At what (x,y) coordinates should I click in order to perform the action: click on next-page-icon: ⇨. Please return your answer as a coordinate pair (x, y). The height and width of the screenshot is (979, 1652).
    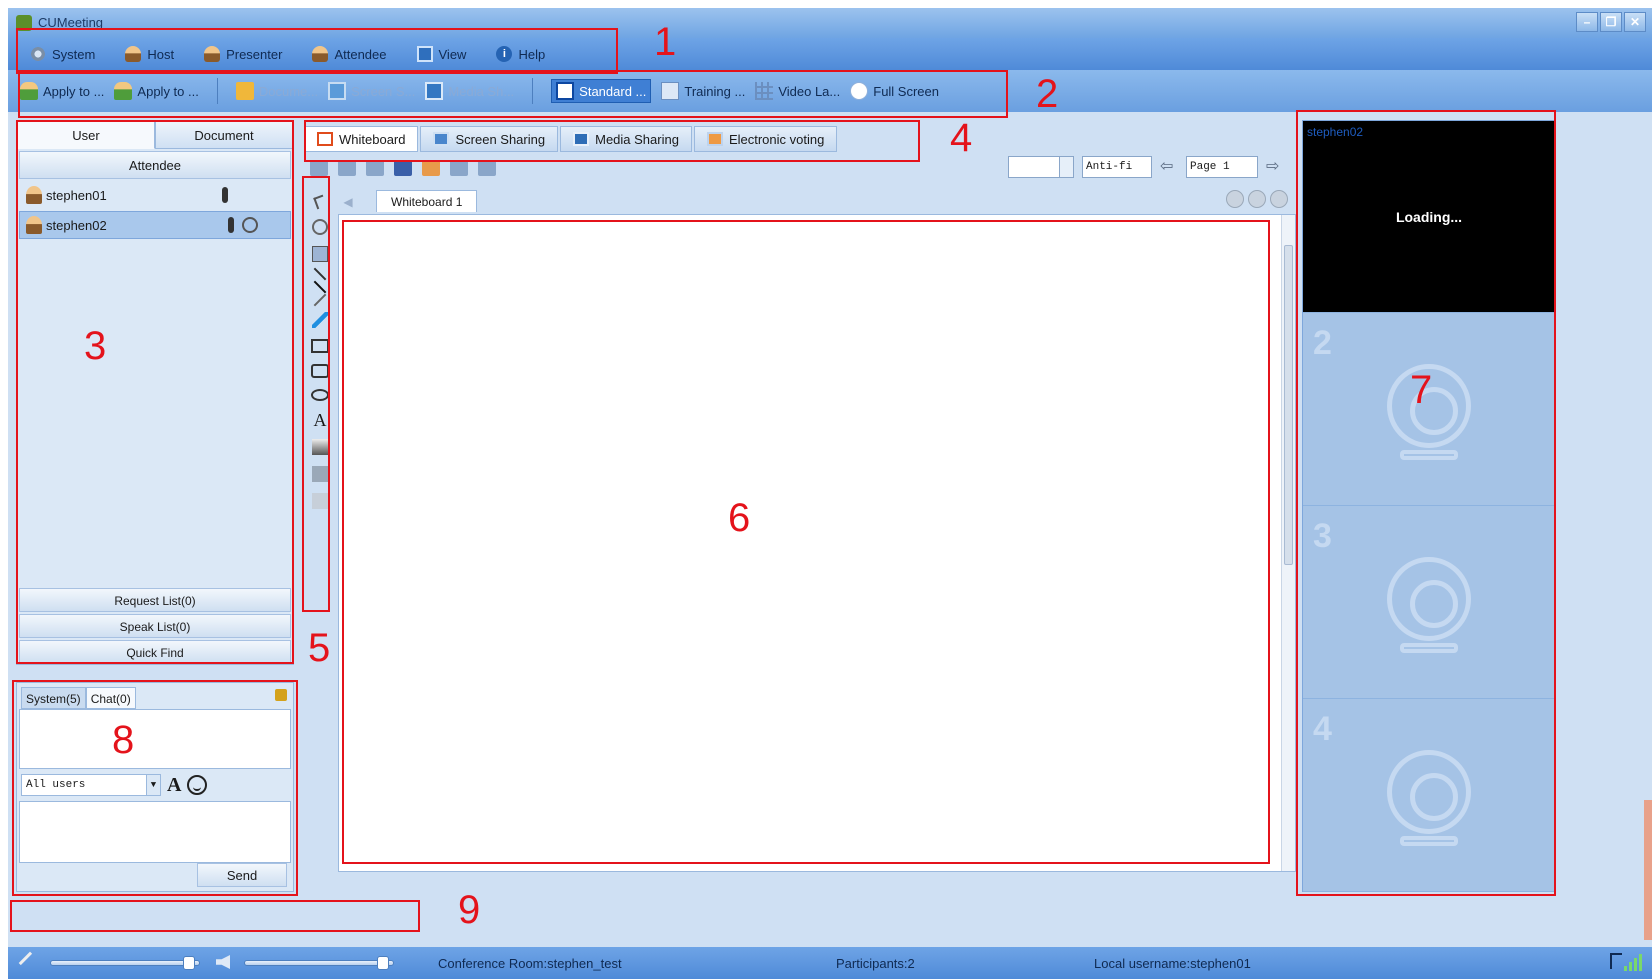
    Looking at the image, I should click on (1275, 167).